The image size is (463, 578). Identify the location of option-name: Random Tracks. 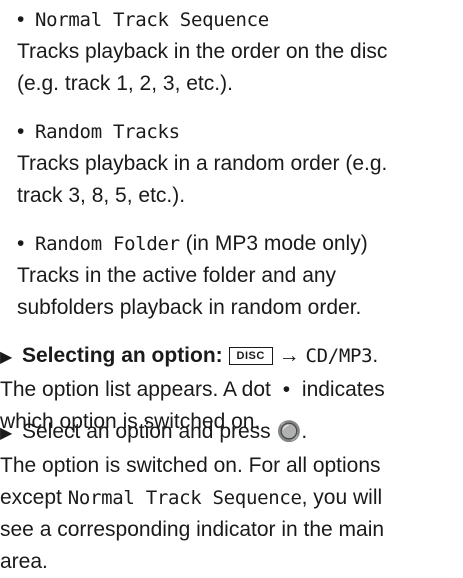
(107, 132).